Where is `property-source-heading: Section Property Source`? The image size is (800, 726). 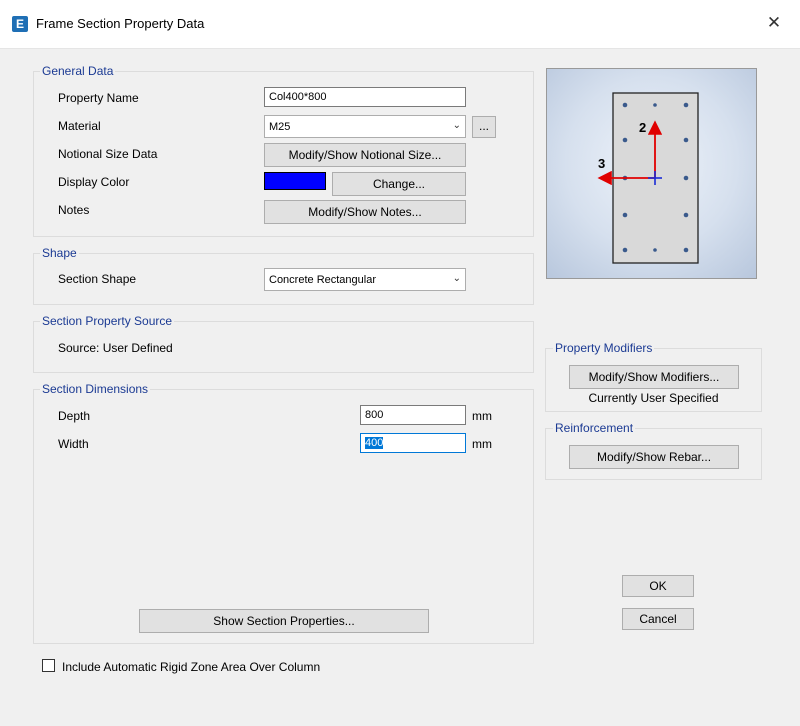 property-source-heading: Section Property Source is located at coordinates (107, 321).